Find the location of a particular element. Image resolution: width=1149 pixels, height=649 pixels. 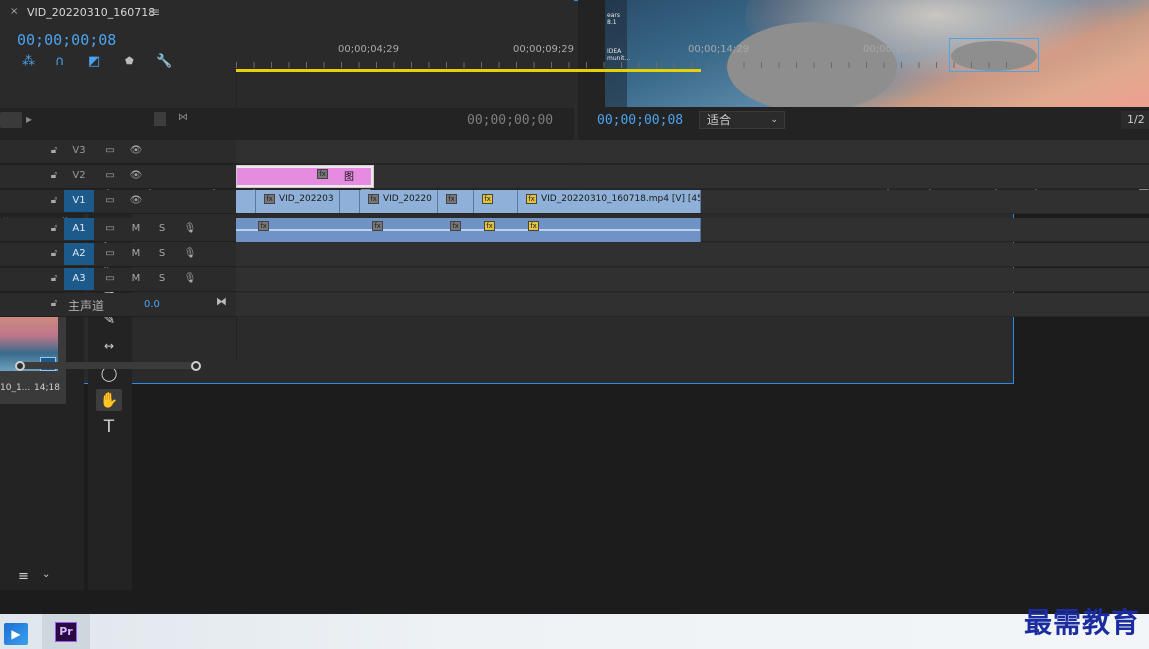

track-header-v1: 🔓︎ V1 ▭ 👁︎ is located at coordinates (118, 202).